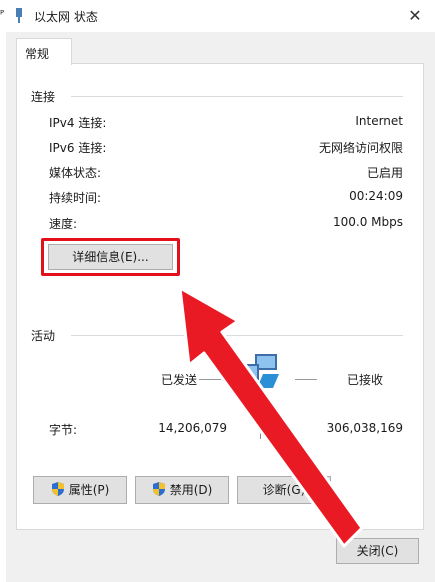 This screenshot has width=435, height=582. Describe the element at coordinates (191, 490) in the screenshot. I see `disable-label: 禁用(D)` at that location.